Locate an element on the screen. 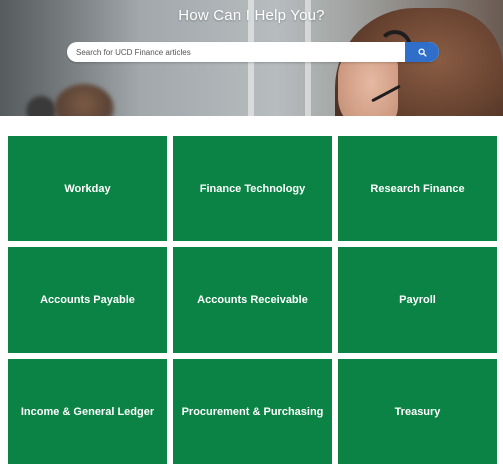 This screenshot has width=503, height=470. tile-accounts-receivable: Accounts Receivable is located at coordinates (252, 300).